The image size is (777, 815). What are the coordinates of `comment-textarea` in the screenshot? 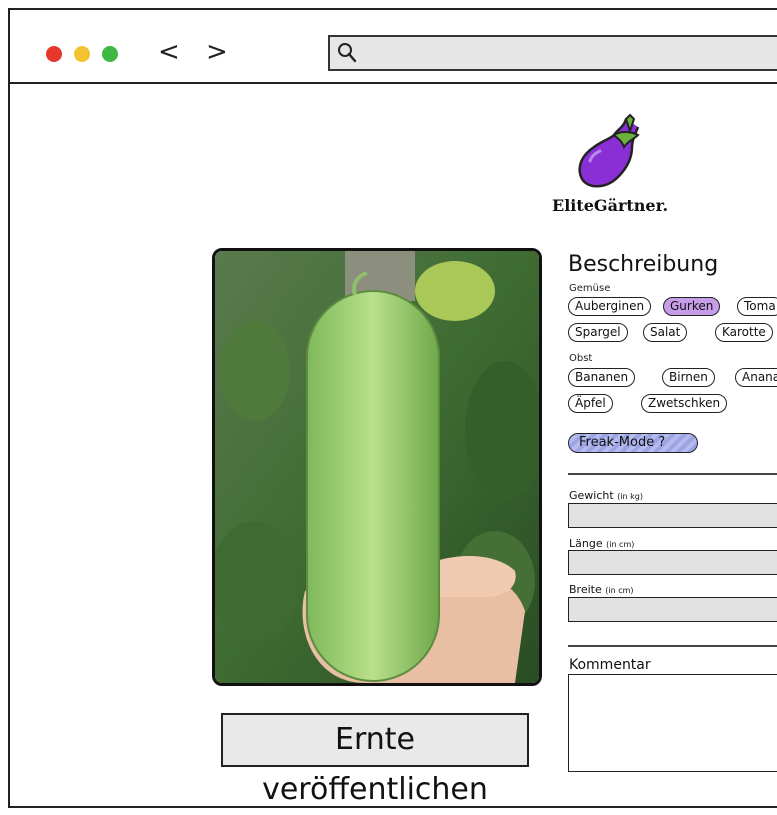 It's located at (672, 723).